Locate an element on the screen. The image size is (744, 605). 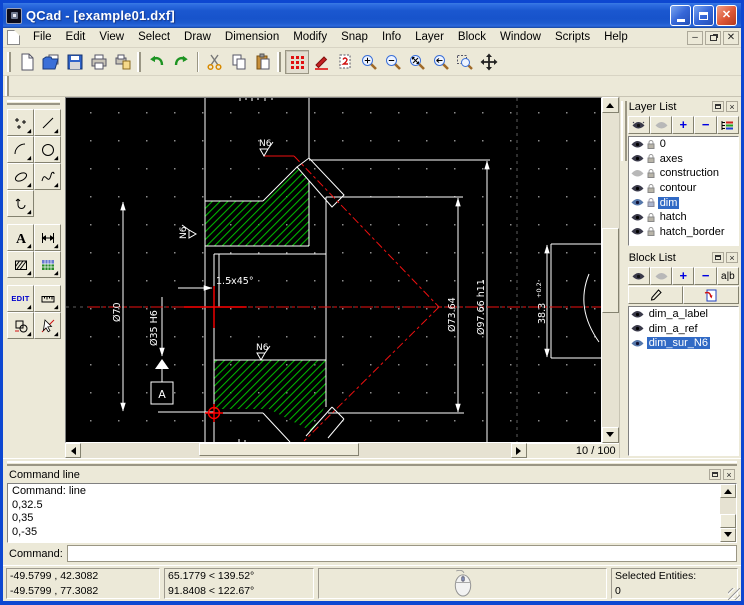
select-tool-button is located at coordinates (47, 325).